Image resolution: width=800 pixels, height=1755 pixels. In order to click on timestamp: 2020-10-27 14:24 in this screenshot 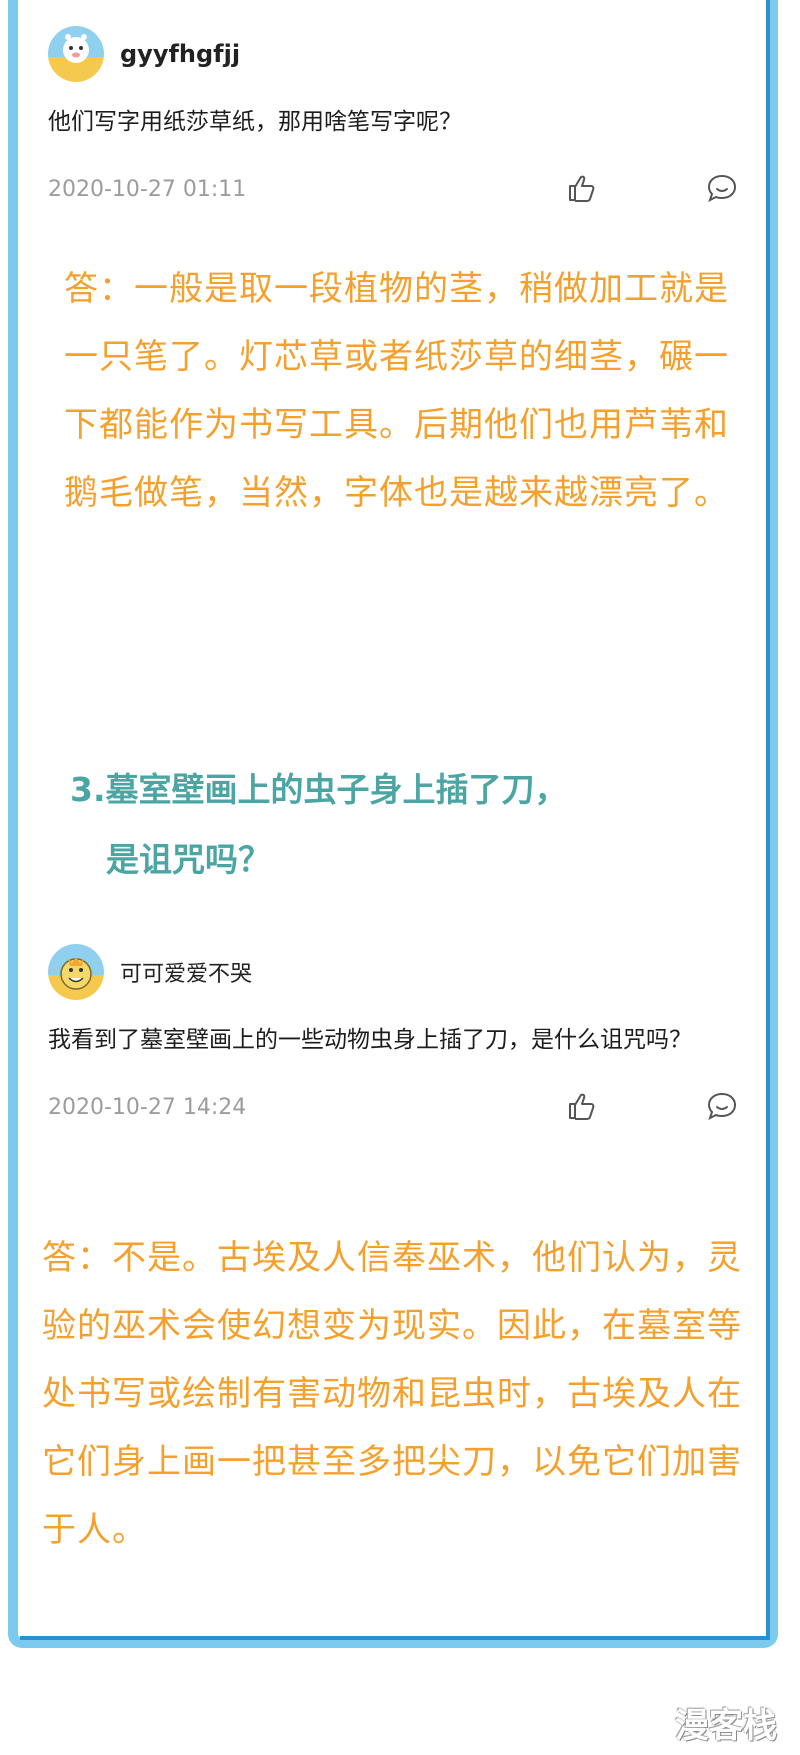, I will do `click(147, 1107)`.